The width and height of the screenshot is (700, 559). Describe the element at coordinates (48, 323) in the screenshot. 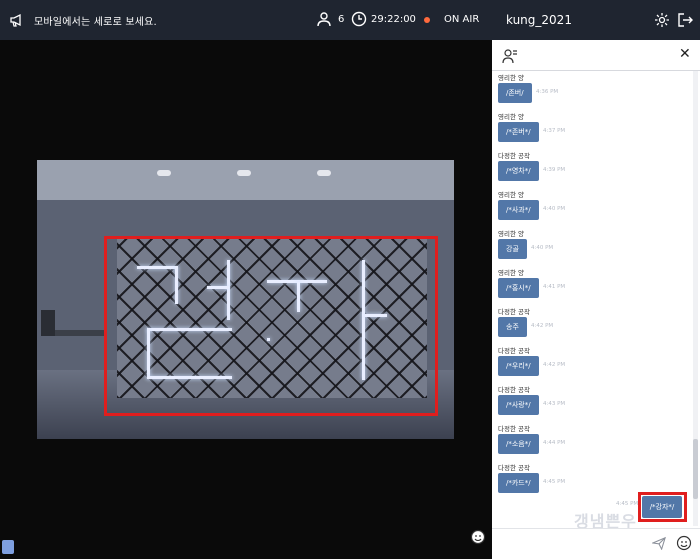

I see `video-scene-speaker` at that location.